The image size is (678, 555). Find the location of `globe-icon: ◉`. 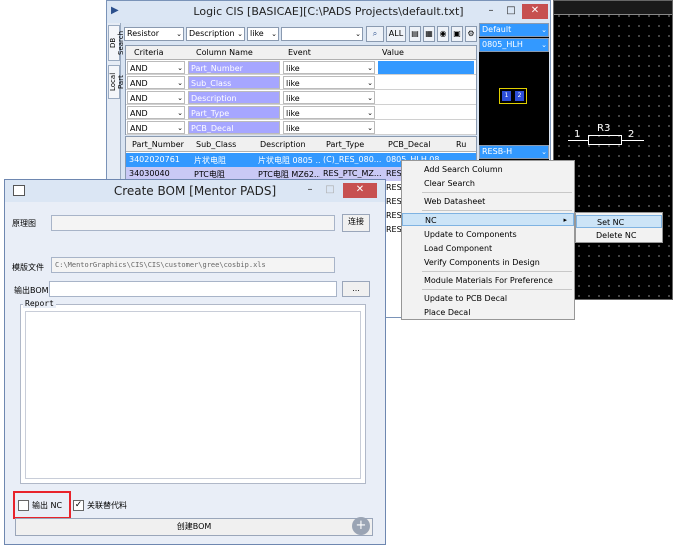

globe-icon: ◉ is located at coordinates (443, 34).